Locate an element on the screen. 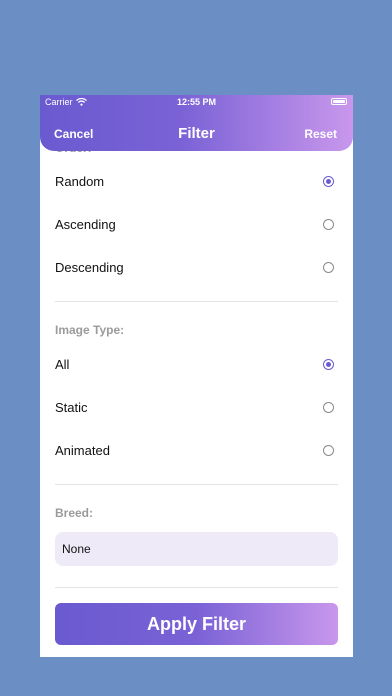  breed-select: None is located at coordinates (196, 549).